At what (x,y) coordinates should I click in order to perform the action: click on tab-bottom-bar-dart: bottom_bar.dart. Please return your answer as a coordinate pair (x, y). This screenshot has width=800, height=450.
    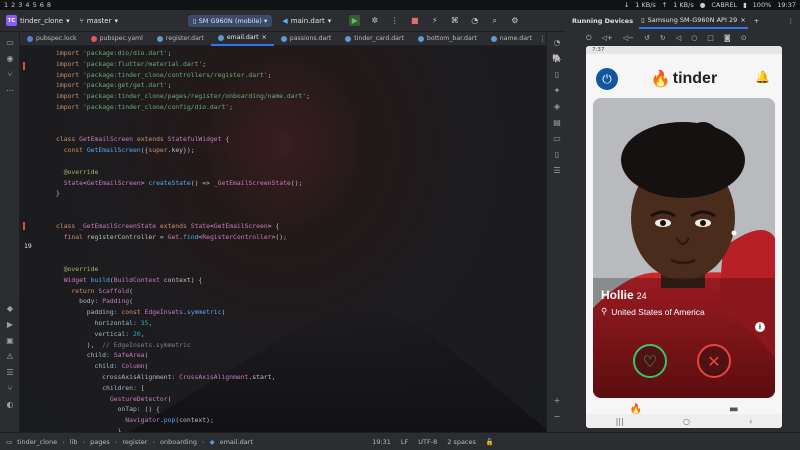
    Looking at the image, I should click on (447, 39).